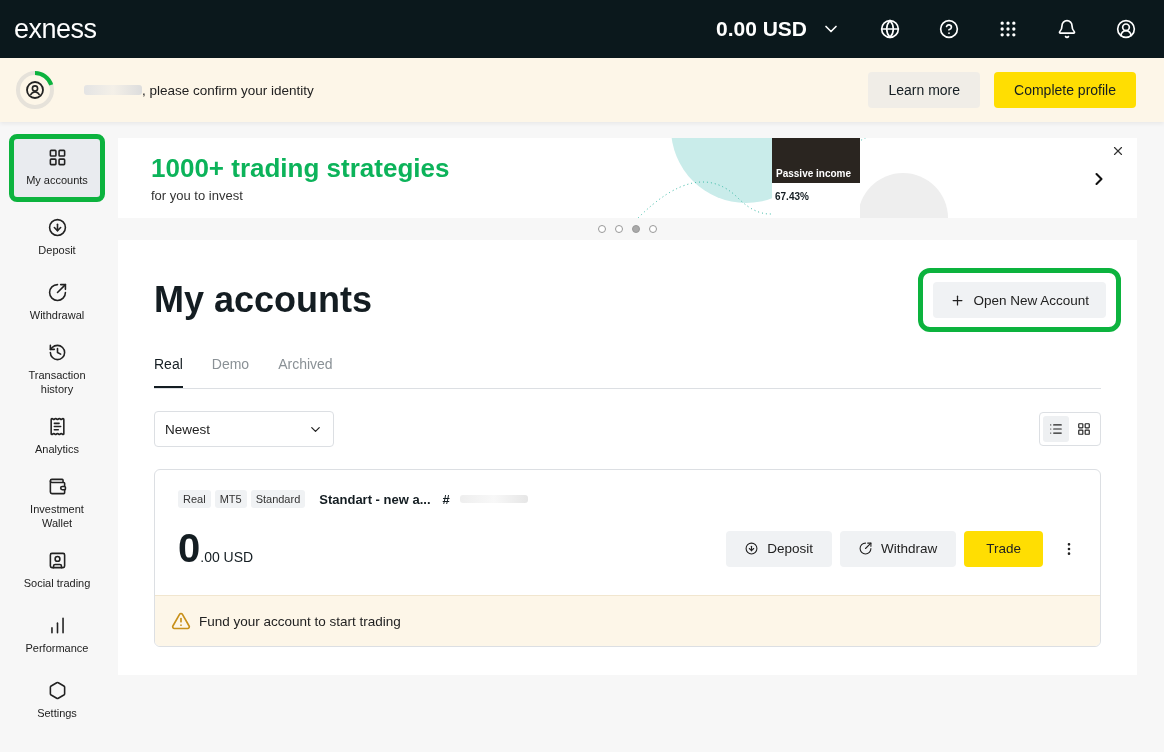 The image size is (1164, 752). What do you see at coordinates (814, 173) in the screenshot?
I see `strategy-heading: Passive income` at bounding box center [814, 173].